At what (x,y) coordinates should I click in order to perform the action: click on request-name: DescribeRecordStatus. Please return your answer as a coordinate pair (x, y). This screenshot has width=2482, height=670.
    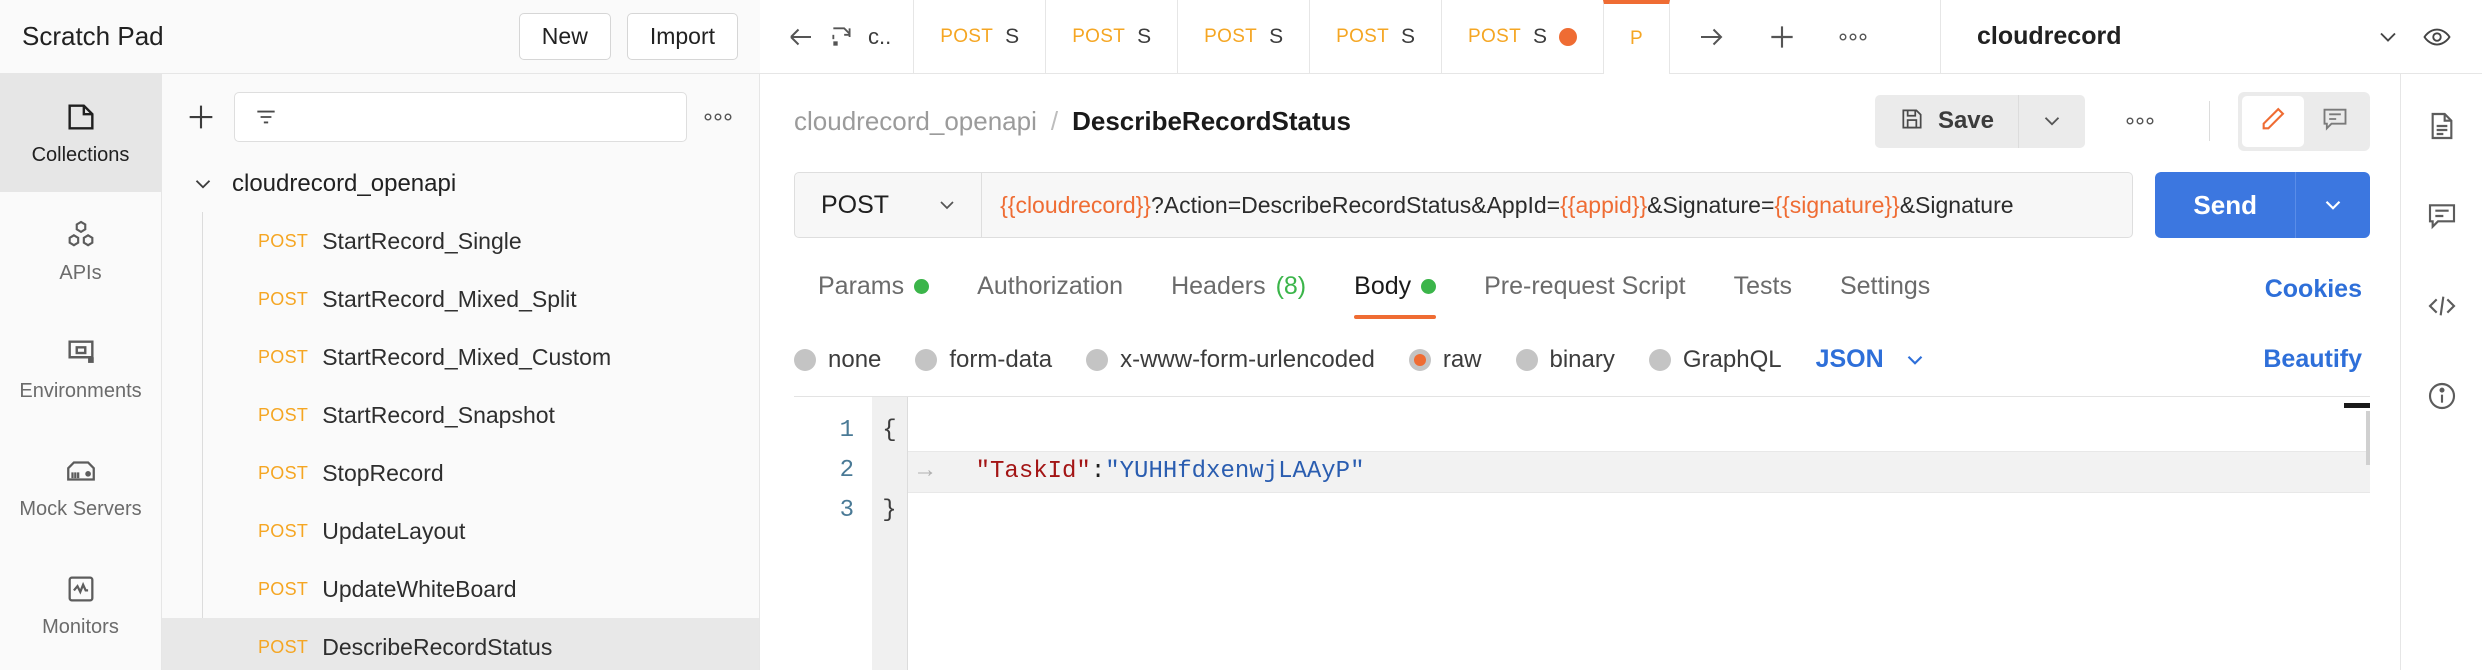
    Looking at the image, I should click on (437, 646).